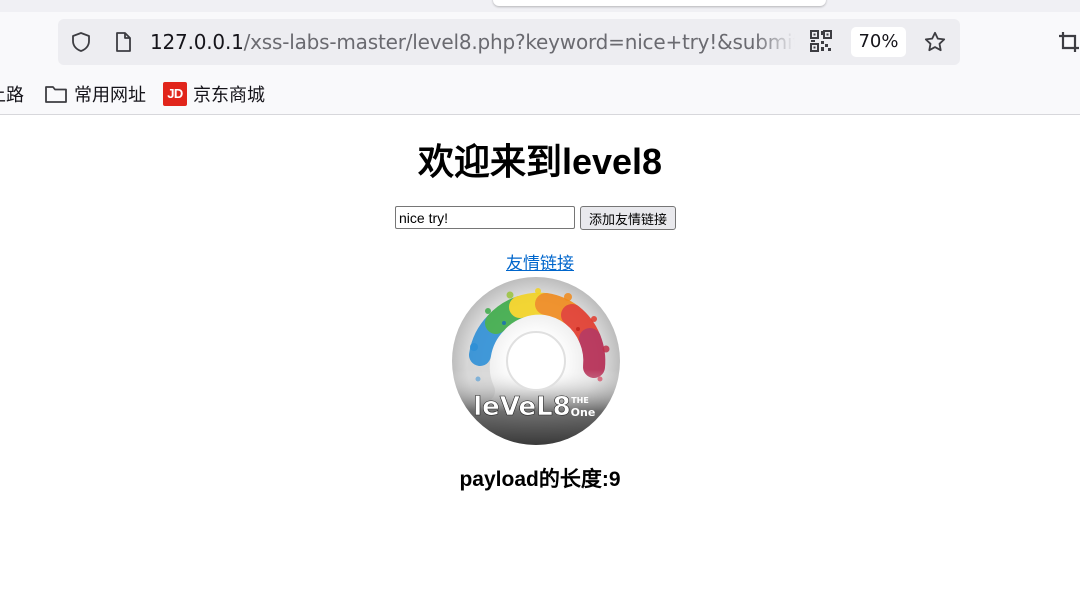 This screenshot has height=601, width=1080. I want to click on add-friend-link-button: 添加友情链接, so click(628, 218).